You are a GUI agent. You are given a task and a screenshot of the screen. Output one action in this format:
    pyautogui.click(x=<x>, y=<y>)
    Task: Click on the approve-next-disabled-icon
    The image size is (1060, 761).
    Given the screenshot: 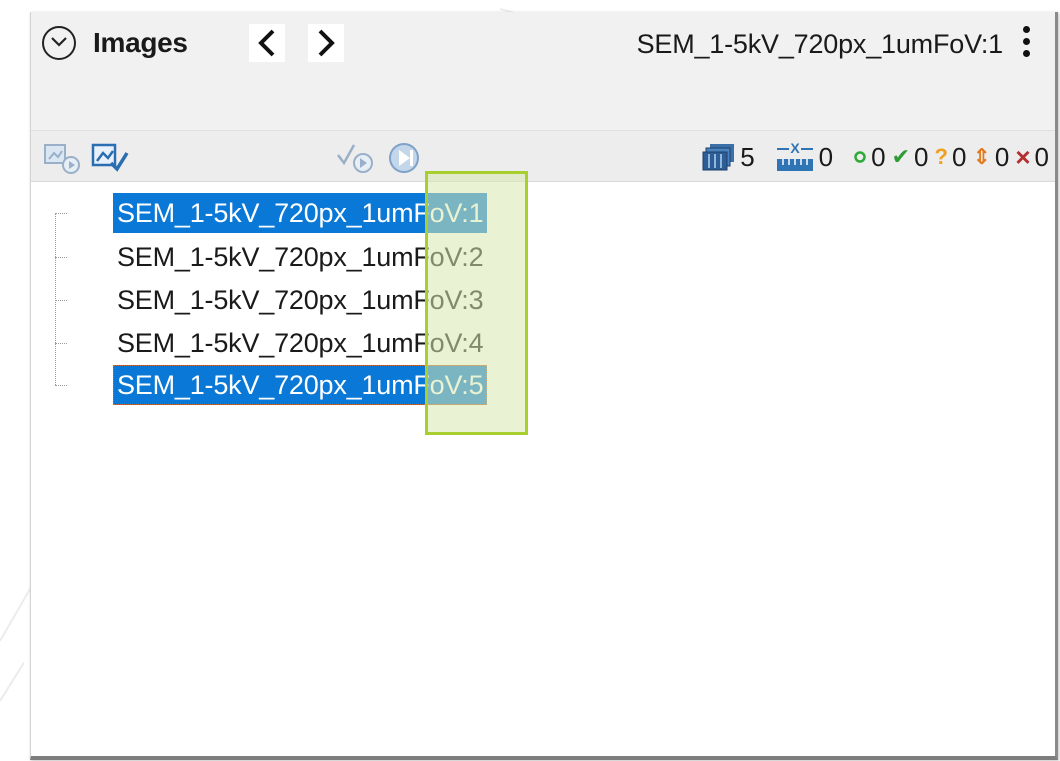 What is the action you would take?
    pyautogui.click(x=356, y=158)
    